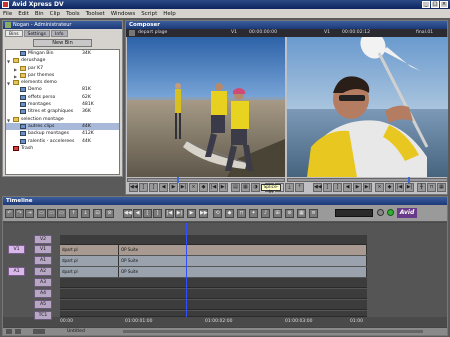 The width and height of the screenshot is (450, 337). I want to click on record-clear-marks-button: ⨯, so click(379, 187).